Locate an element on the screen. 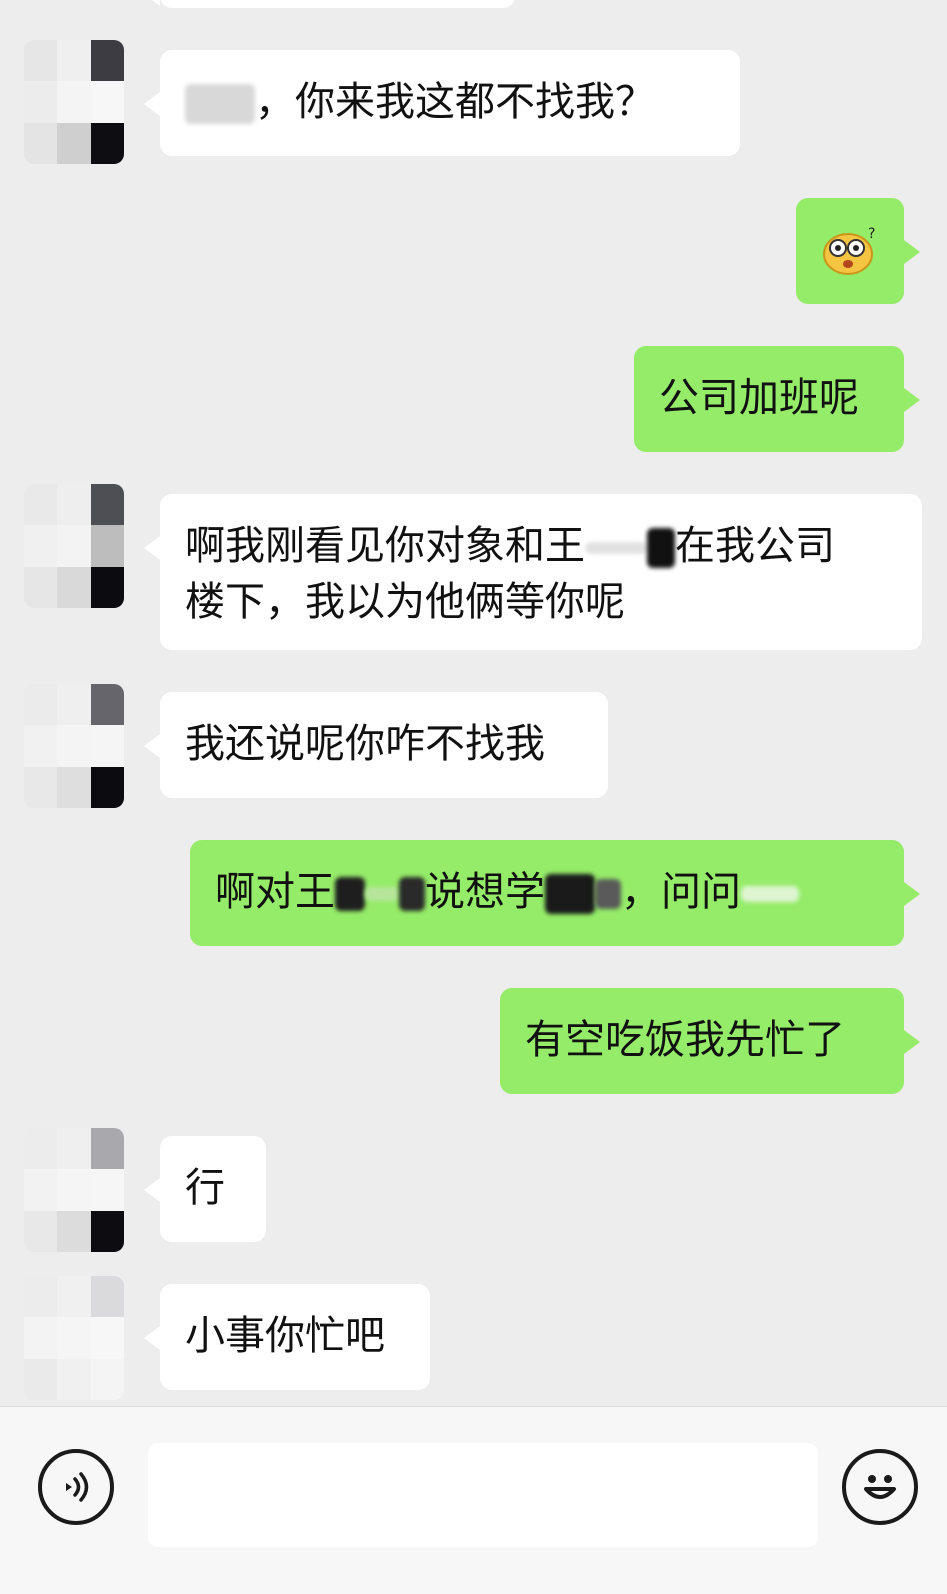  message-bubble: 行 is located at coordinates (205, 1189).